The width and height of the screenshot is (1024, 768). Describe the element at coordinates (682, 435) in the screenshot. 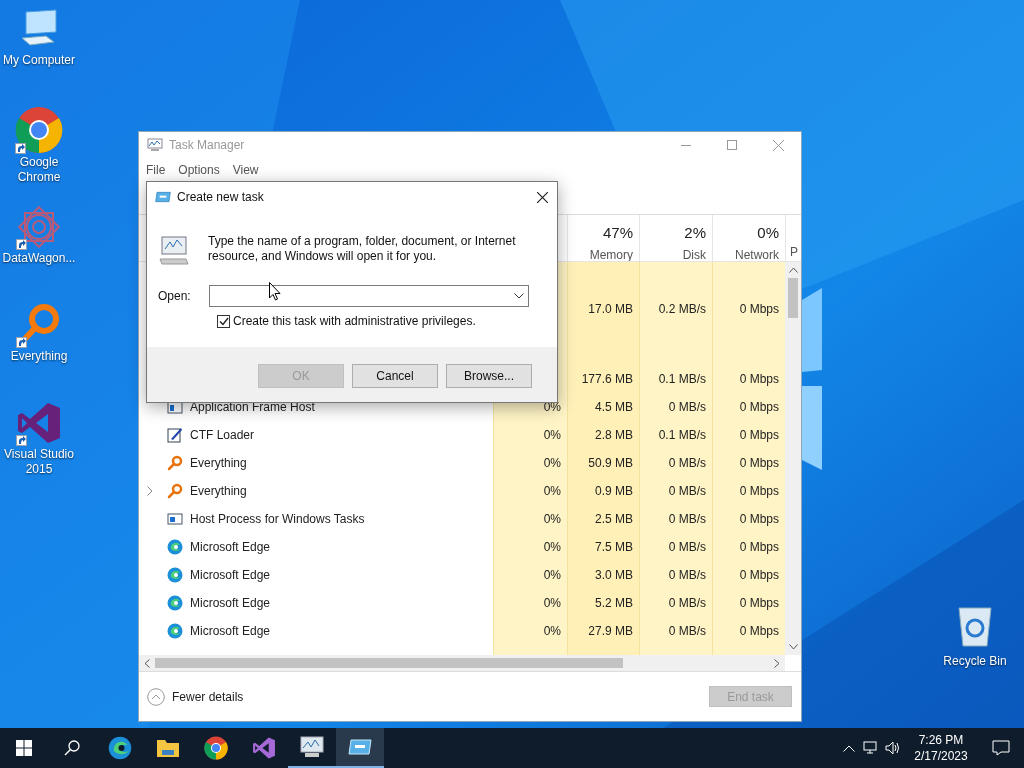

I see `table-cell-text: 0.1 MB/s` at that location.